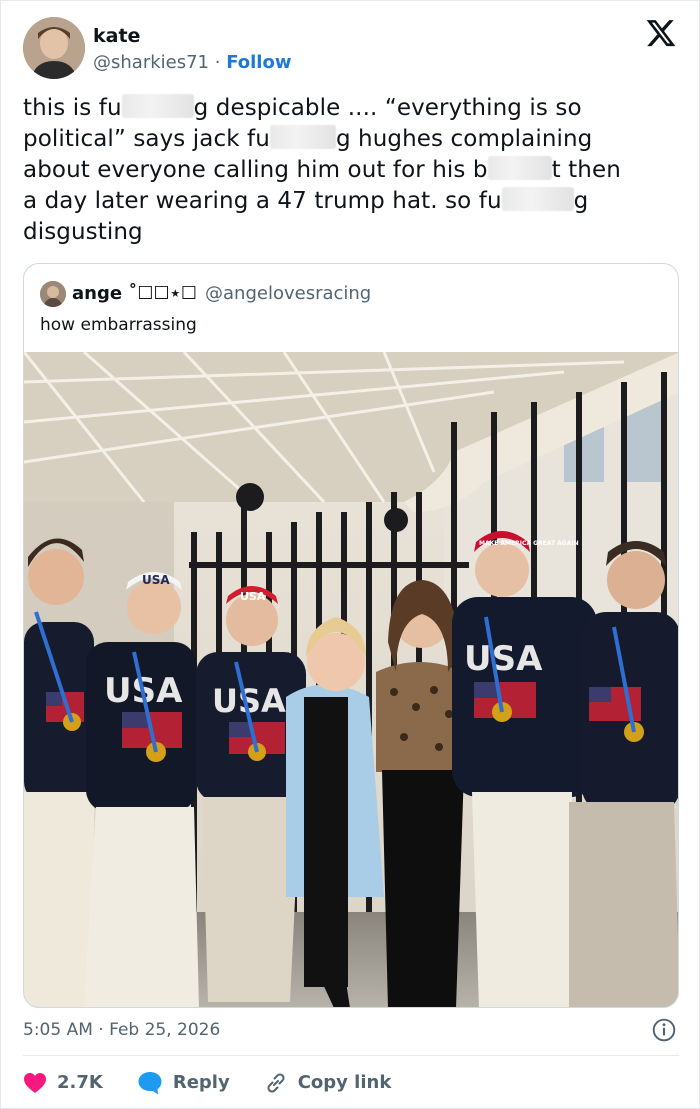 The image size is (700, 1109). Describe the element at coordinates (146, 139) in the screenshot. I see `tweet-text-segment: political” says jack fu` at that location.